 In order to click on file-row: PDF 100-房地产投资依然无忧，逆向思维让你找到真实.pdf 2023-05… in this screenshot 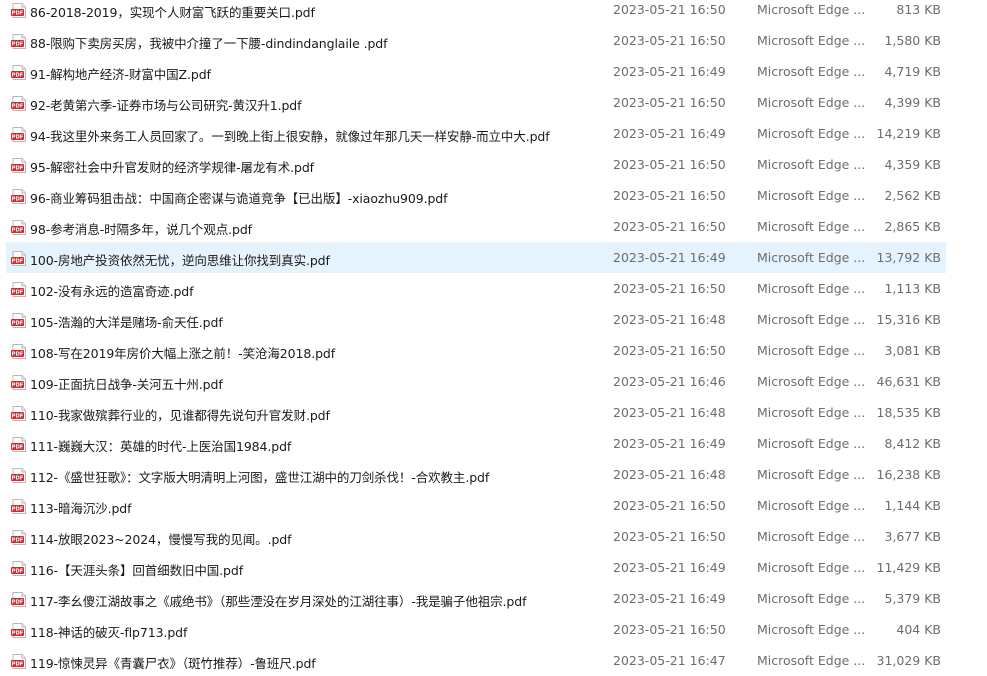, I will do `click(476, 257)`.